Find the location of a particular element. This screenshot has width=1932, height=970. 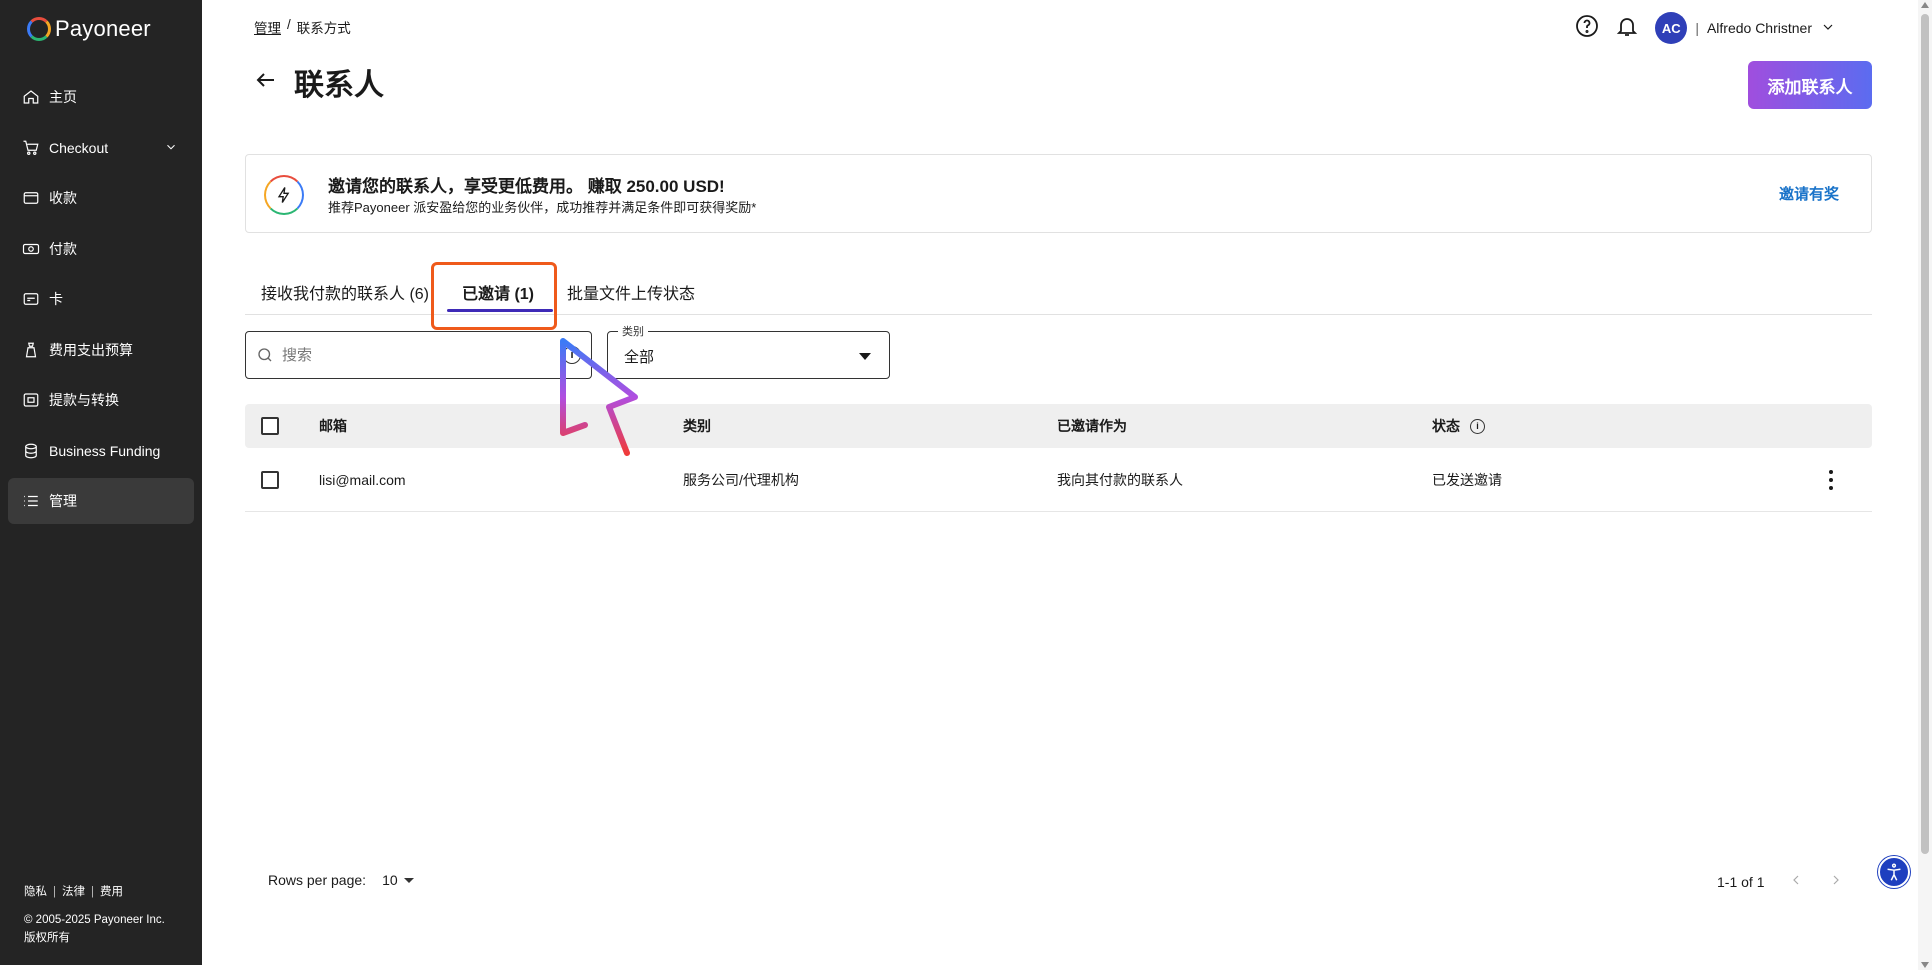

sidebar-item-label: 费用支出预算 is located at coordinates (91, 349).